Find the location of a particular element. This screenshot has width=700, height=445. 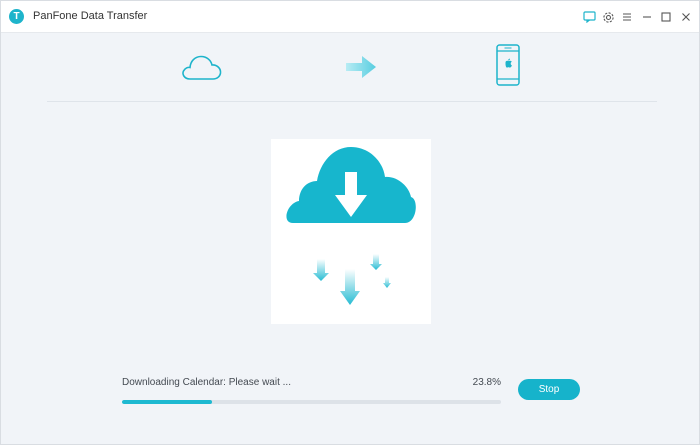

menu-icon is located at coordinates (627, 17).